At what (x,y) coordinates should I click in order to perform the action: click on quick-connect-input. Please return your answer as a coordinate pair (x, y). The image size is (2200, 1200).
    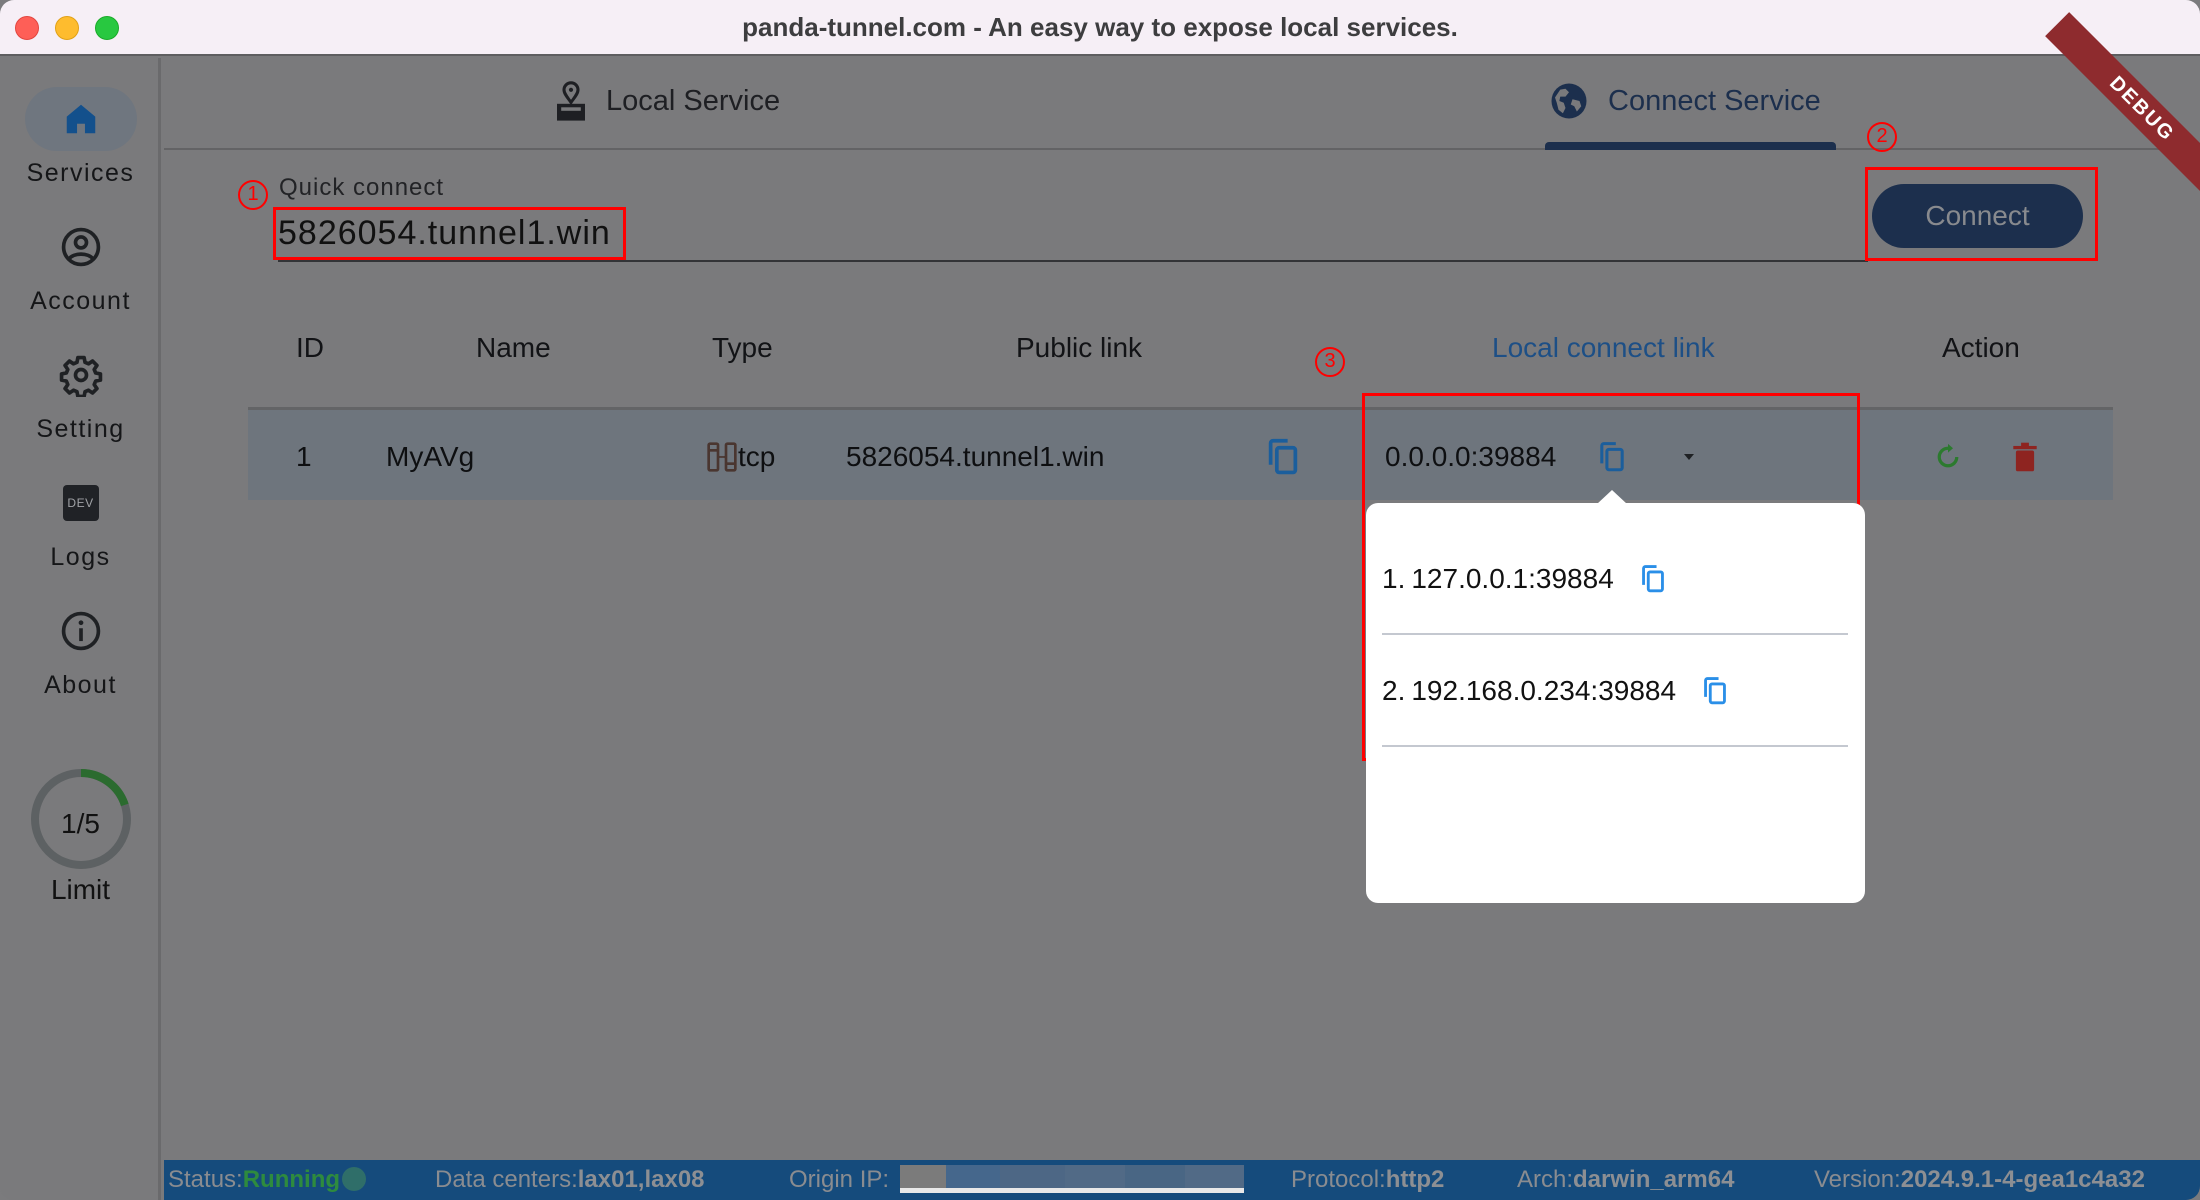
    Looking at the image, I should click on (1073, 233).